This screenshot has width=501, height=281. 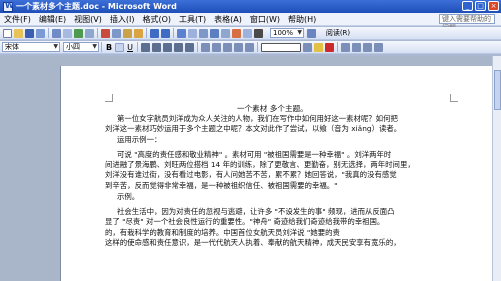 What do you see at coordinates (496, 168) in the screenshot?
I see `vertical-scrollbar` at bounding box center [496, 168].